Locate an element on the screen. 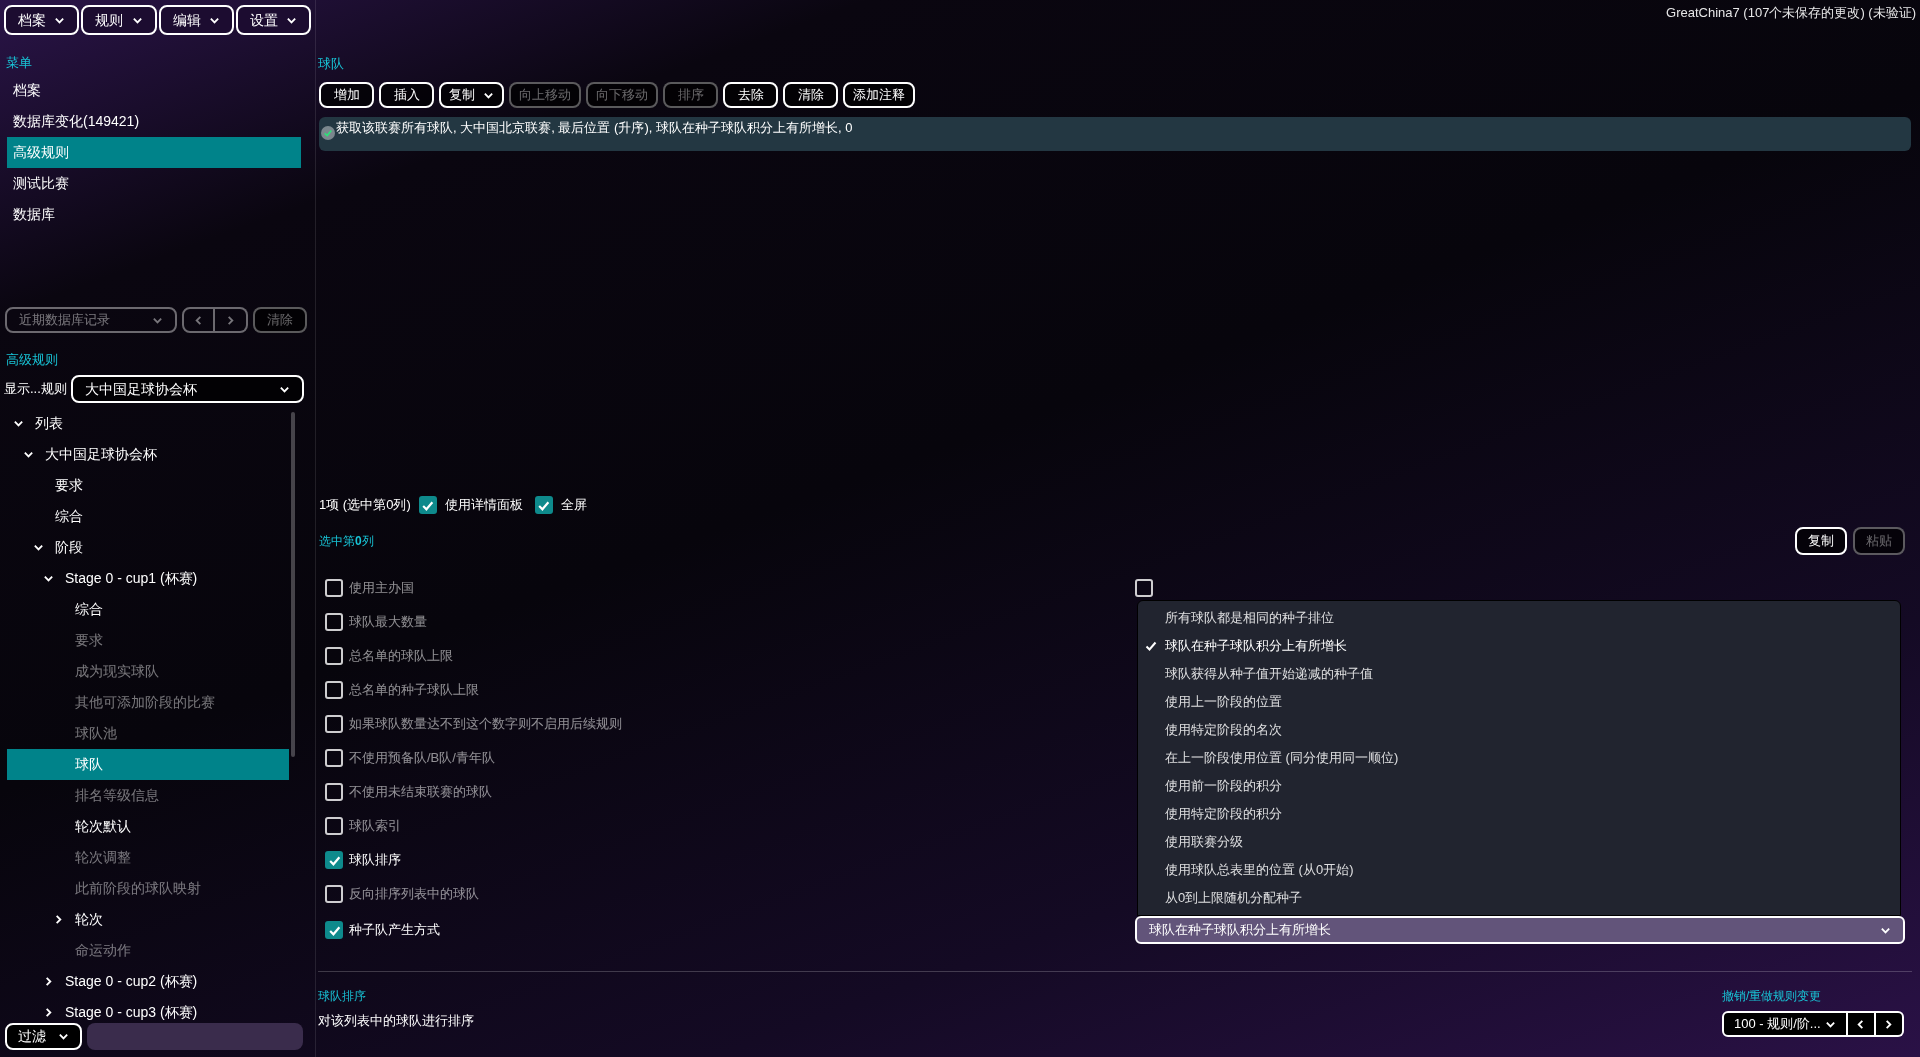  undo-button is located at coordinates (1861, 1024).